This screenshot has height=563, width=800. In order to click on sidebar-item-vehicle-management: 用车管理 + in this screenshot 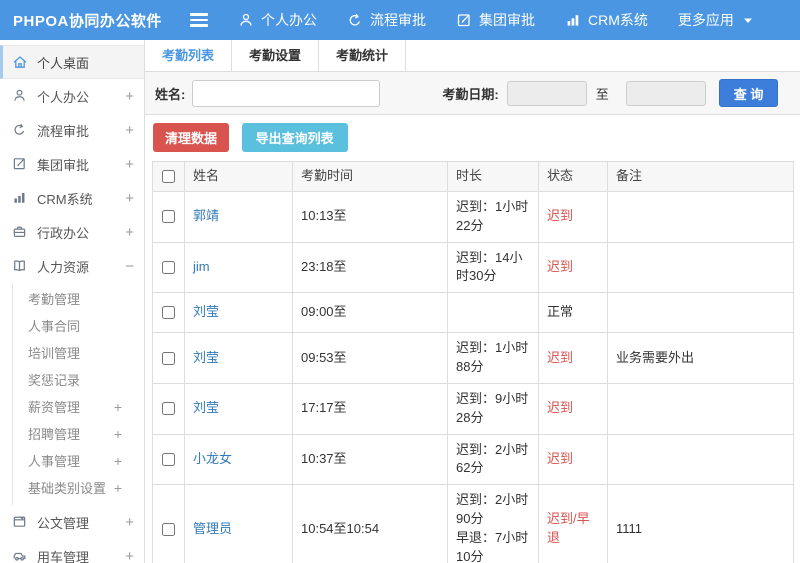, I will do `click(72, 551)`.